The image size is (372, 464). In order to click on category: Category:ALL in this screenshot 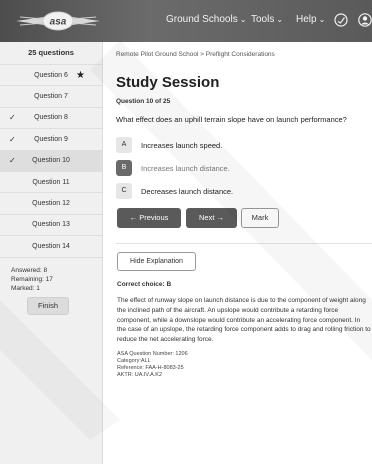, I will do `click(134, 361)`.